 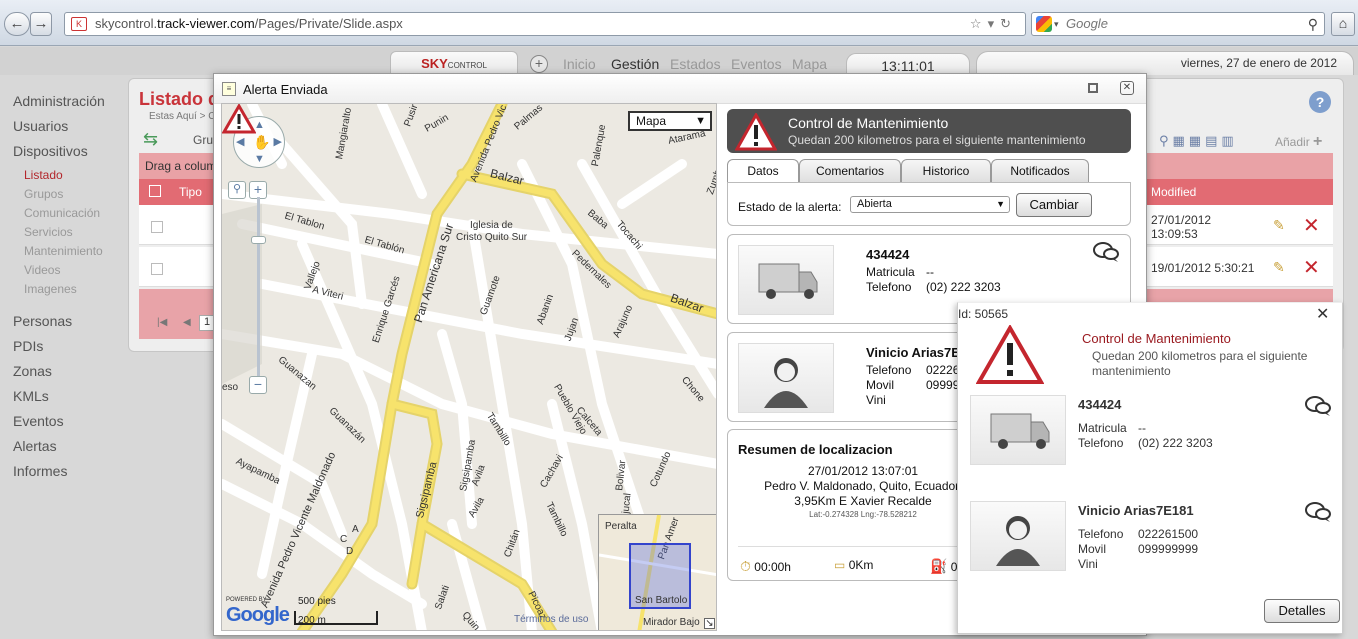 What do you see at coordinates (815, 449) in the screenshot?
I see `location-title: Resumen de localizacion` at bounding box center [815, 449].